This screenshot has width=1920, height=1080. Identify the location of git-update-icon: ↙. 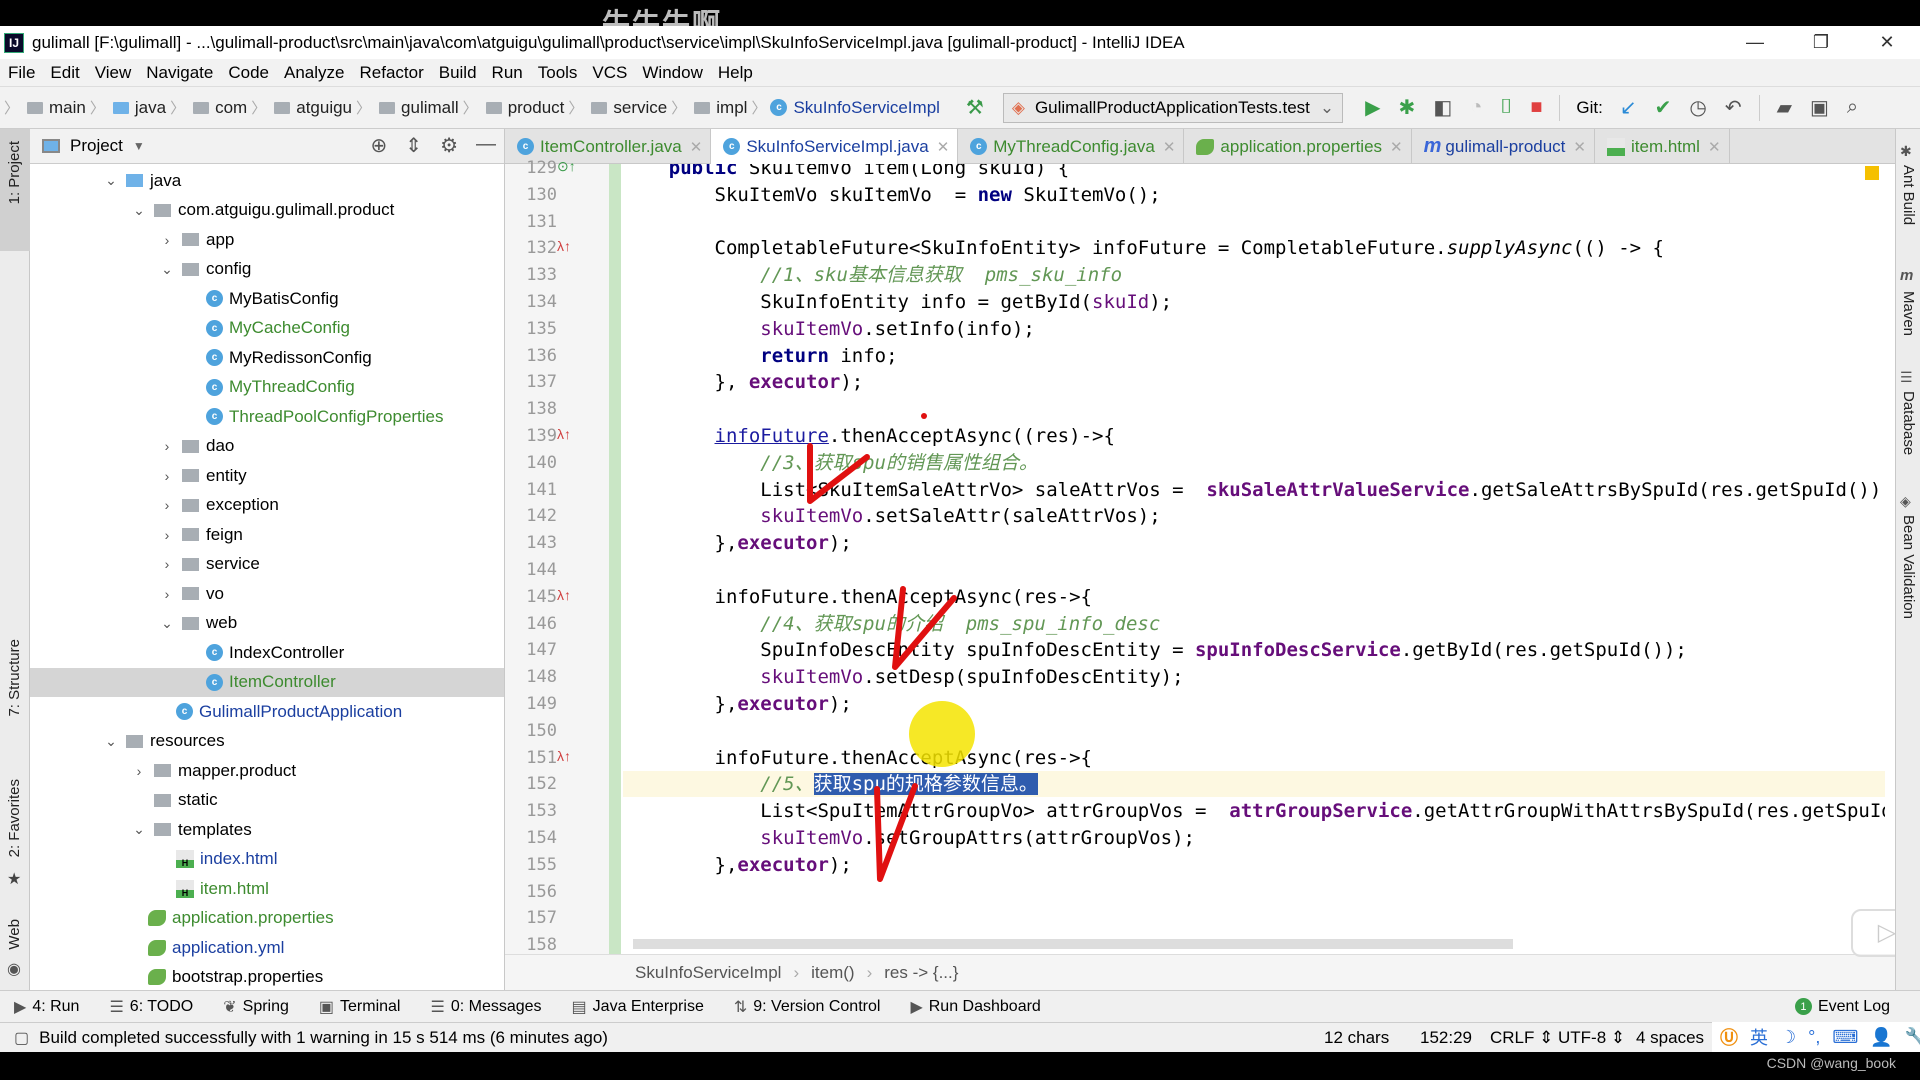
(1628, 107).